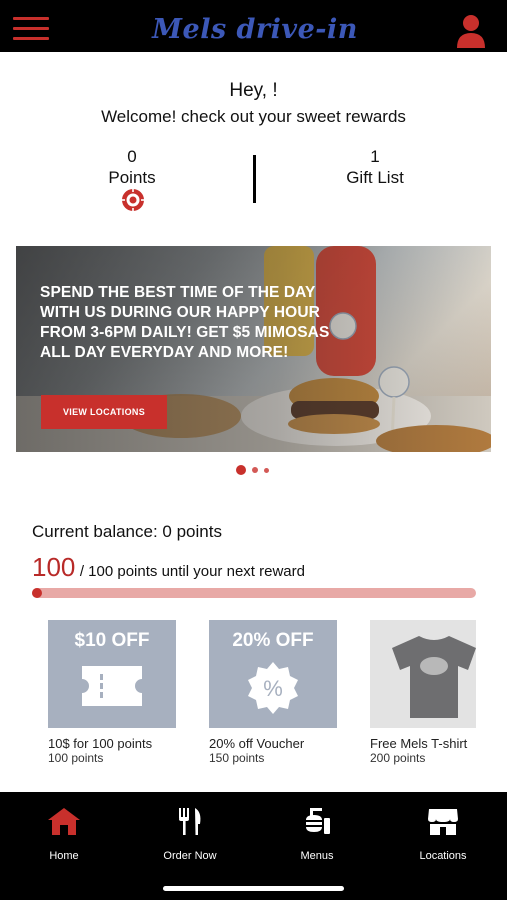 This screenshot has height=900, width=507. What do you see at coordinates (64, 821) in the screenshot?
I see `home-icon` at bounding box center [64, 821].